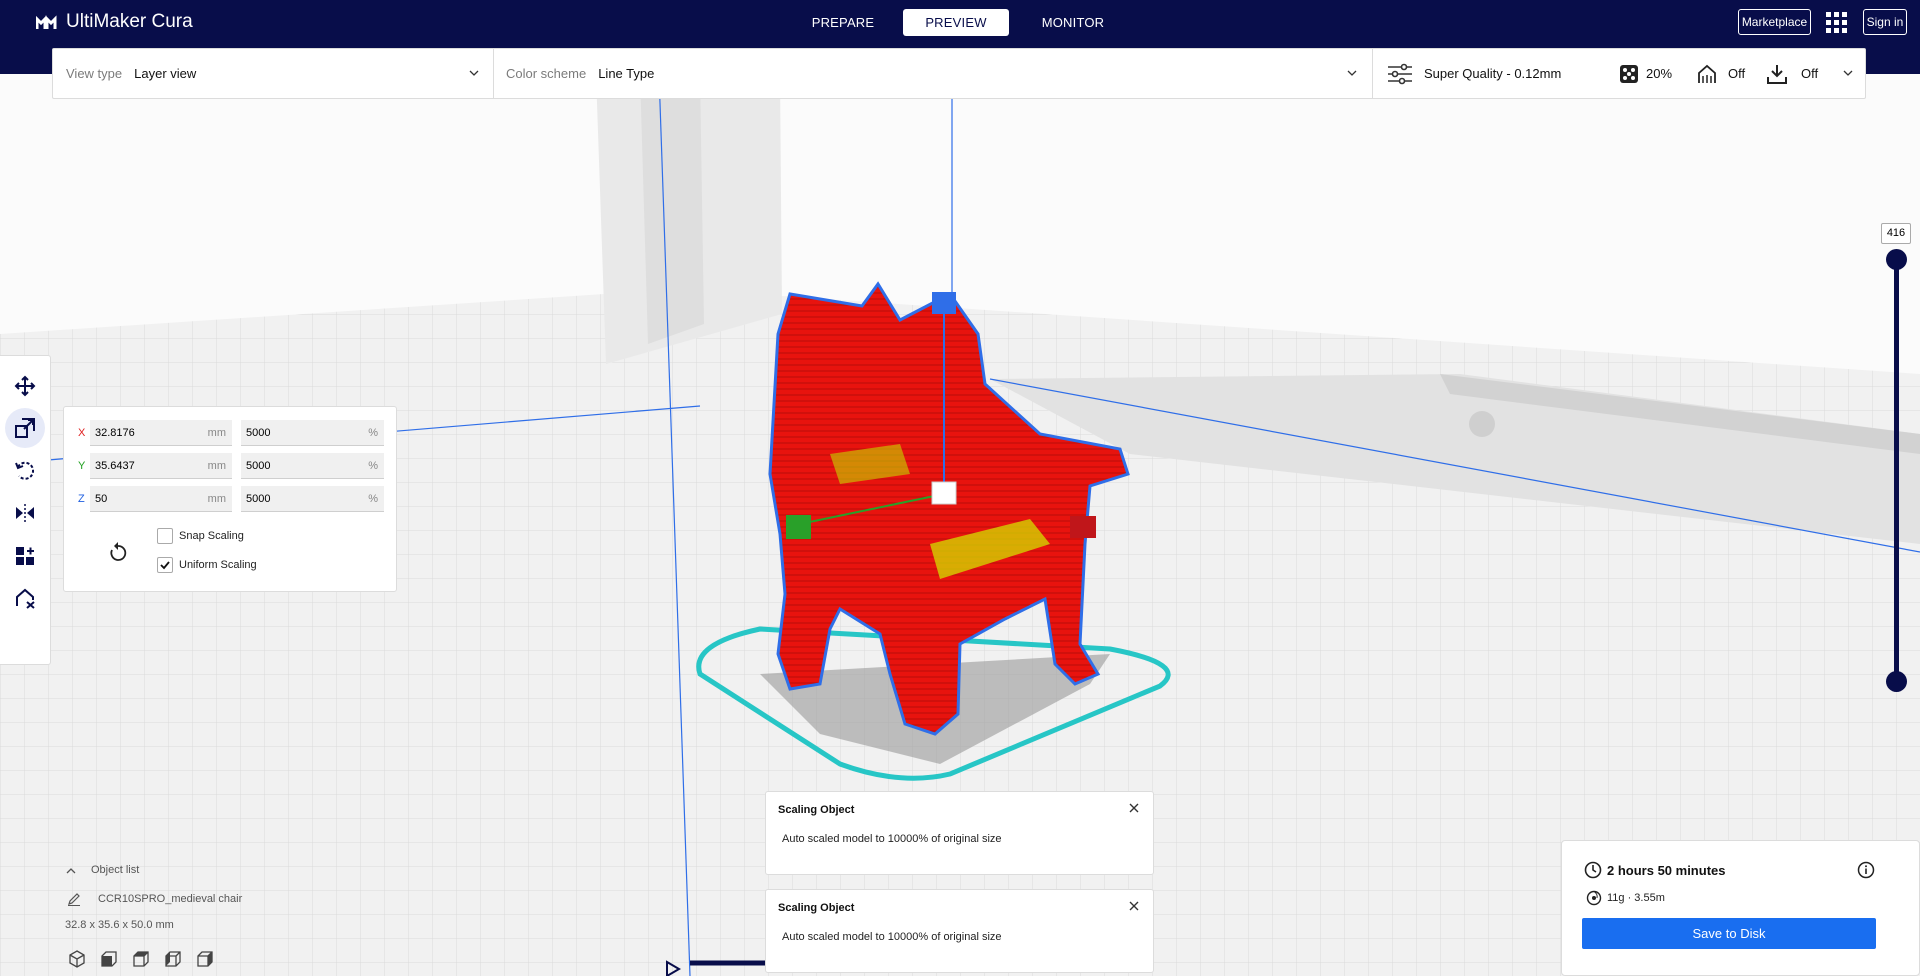 The image size is (1920, 976). I want to click on rotate-tool-button, so click(25, 471).